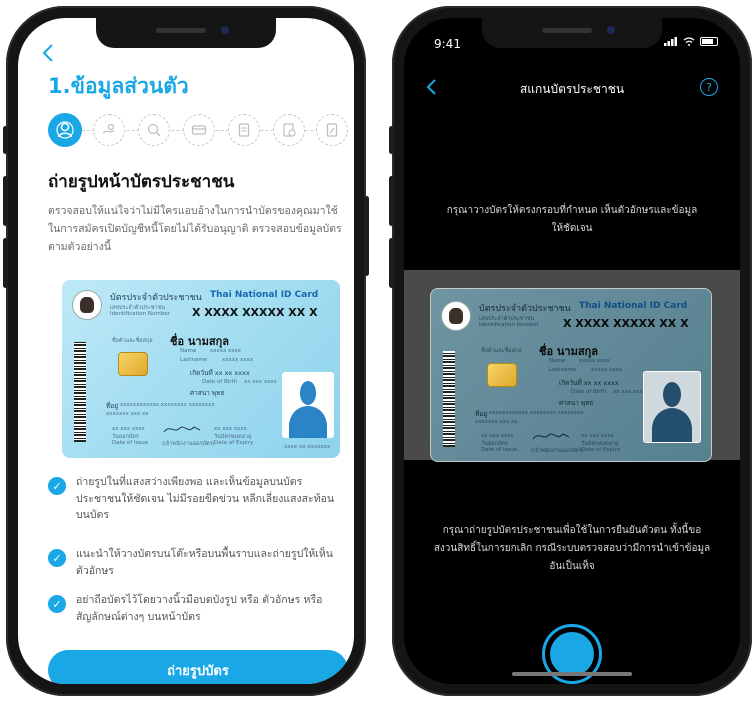  I want to click on hand-money-icon, so click(108, 128).